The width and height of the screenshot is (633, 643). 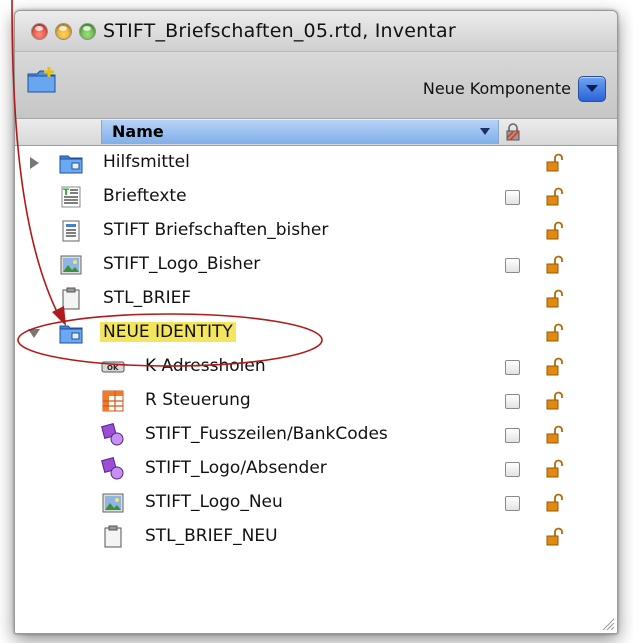 I want to click on list-item: STIFT_Logo_Neu, so click(x=316, y=503).